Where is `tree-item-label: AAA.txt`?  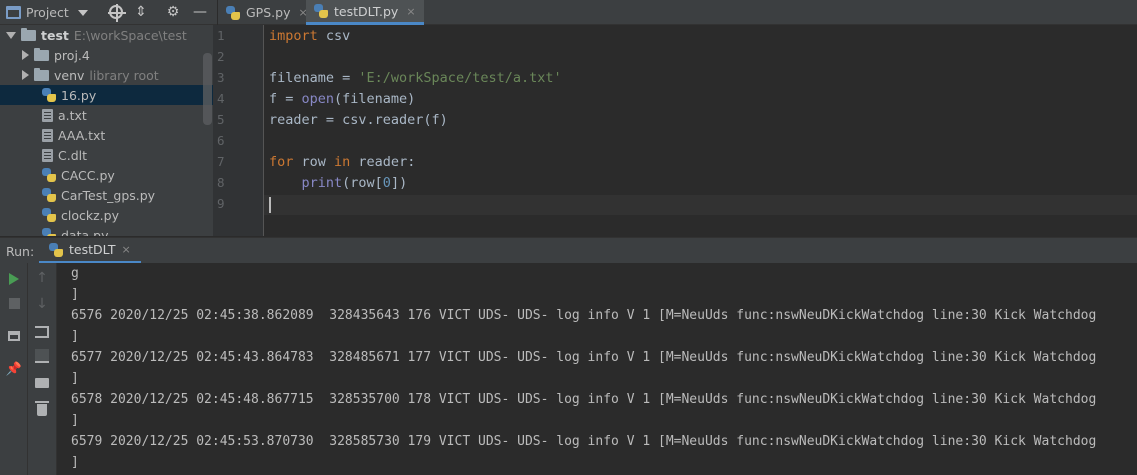
tree-item-label: AAA.txt is located at coordinates (82, 135).